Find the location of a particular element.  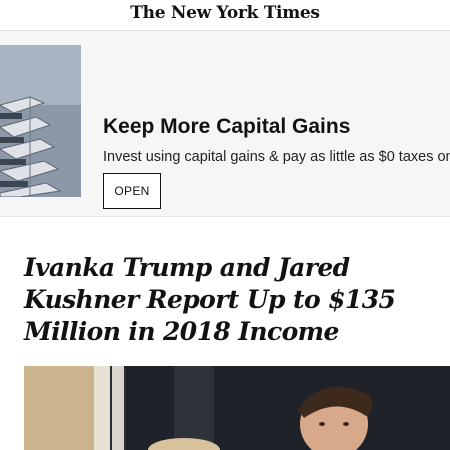

divider is located at coordinates (225, 216).